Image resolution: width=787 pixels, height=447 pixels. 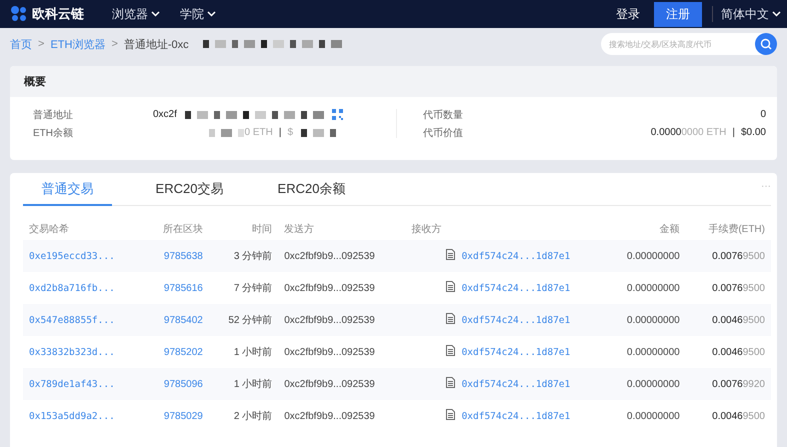 What do you see at coordinates (176, 288) in the screenshot?
I see `block-link: 9785616` at bounding box center [176, 288].